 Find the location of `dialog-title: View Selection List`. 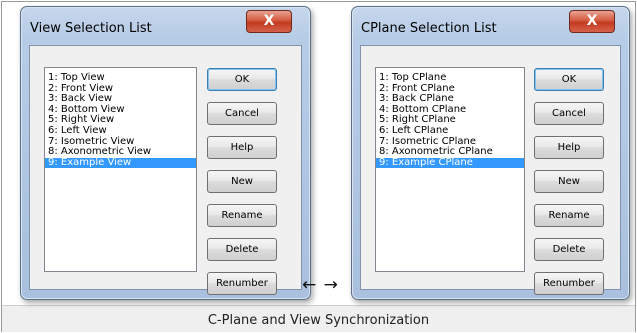

dialog-title: View Selection List is located at coordinates (91, 28).